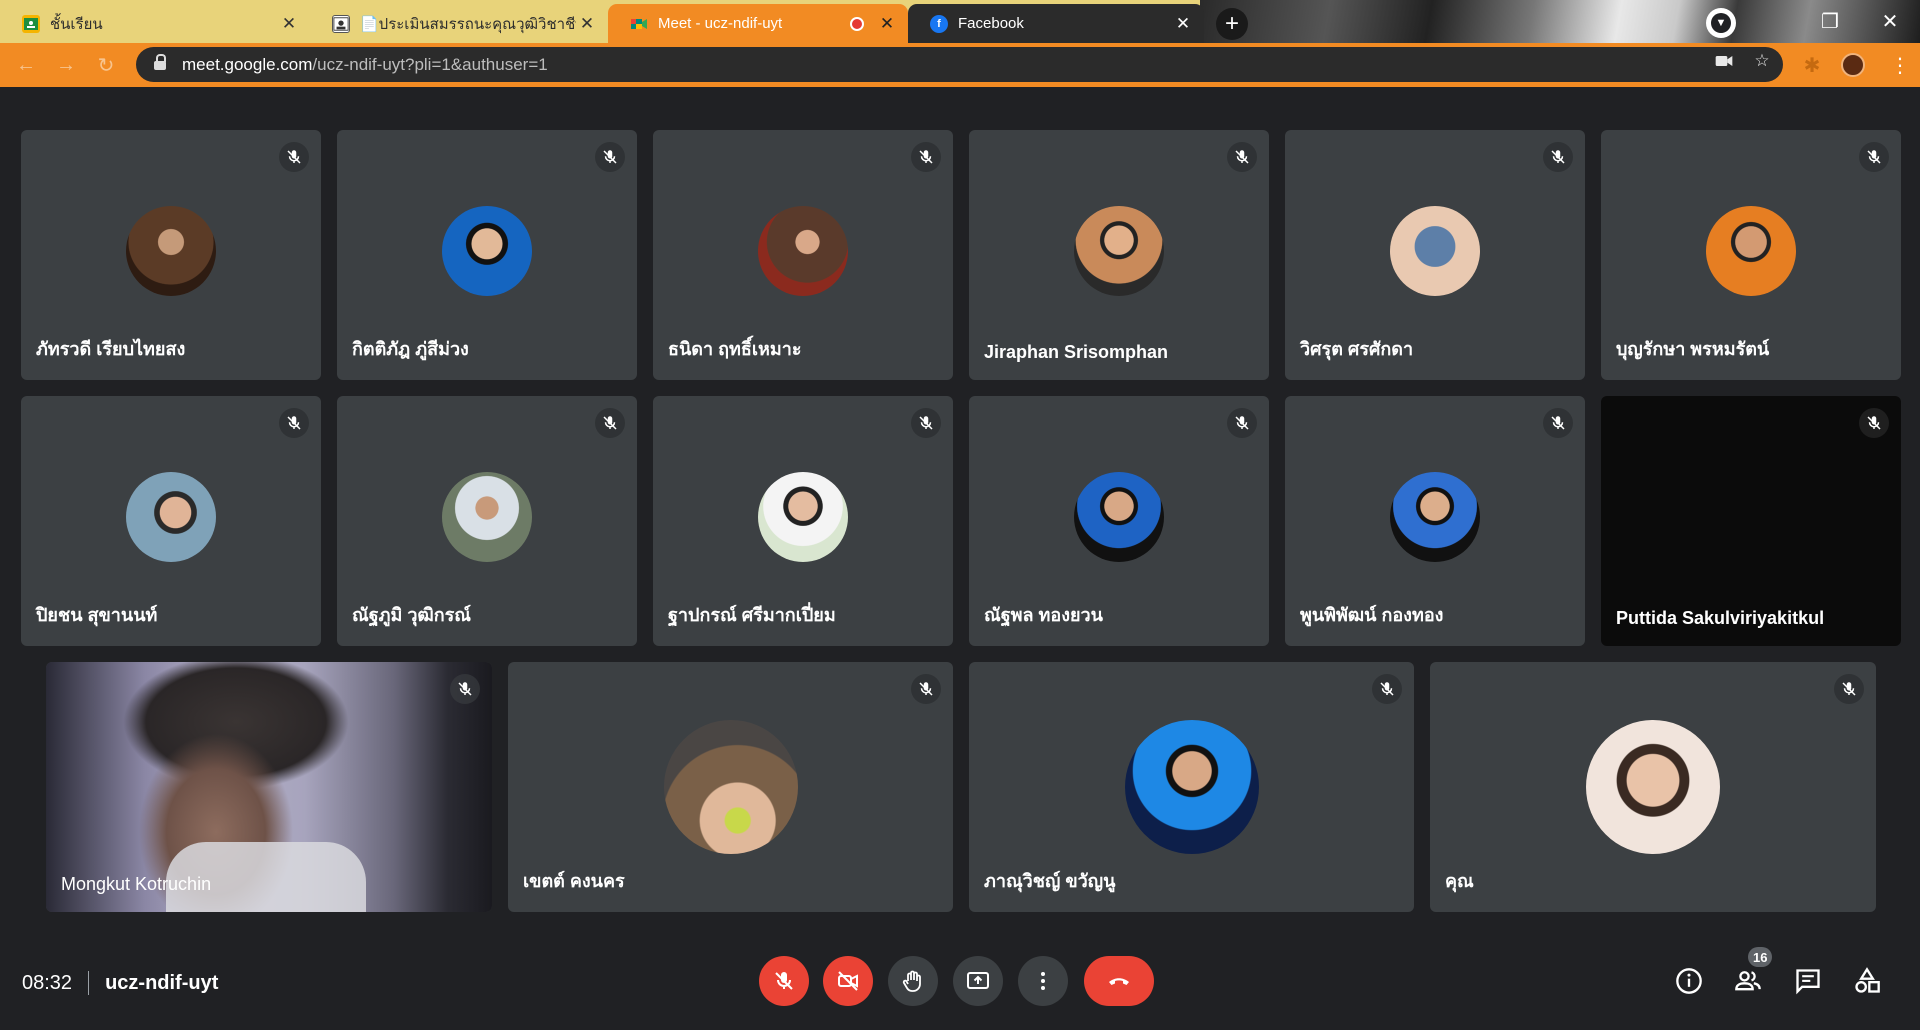 This screenshot has height=1030, width=1920. I want to click on browser-menu-icon: ⋮, so click(1900, 65).